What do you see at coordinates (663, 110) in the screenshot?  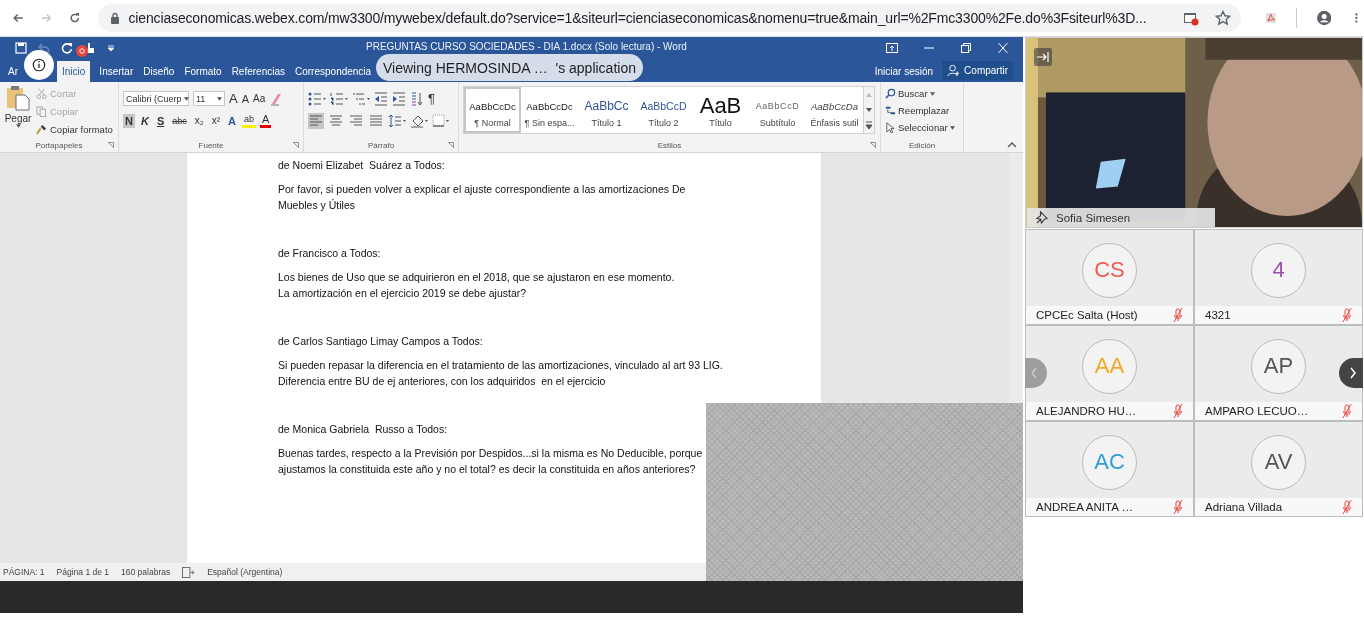 I see `style-item: AaBbCcD Título 2` at bounding box center [663, 110].